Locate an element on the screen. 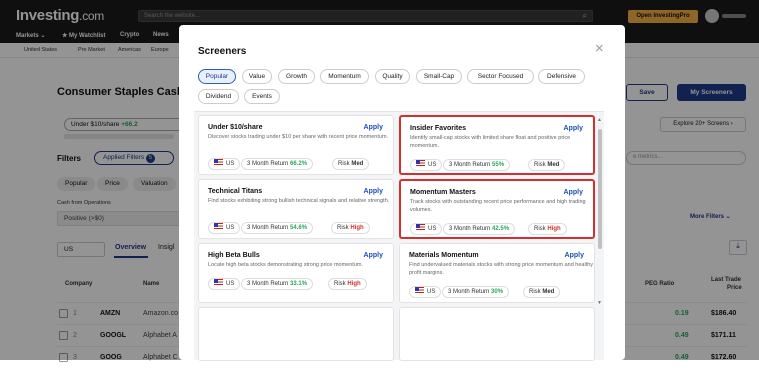 The image size is (759, 368). category-events: Events is located at coordinates (262, 96).